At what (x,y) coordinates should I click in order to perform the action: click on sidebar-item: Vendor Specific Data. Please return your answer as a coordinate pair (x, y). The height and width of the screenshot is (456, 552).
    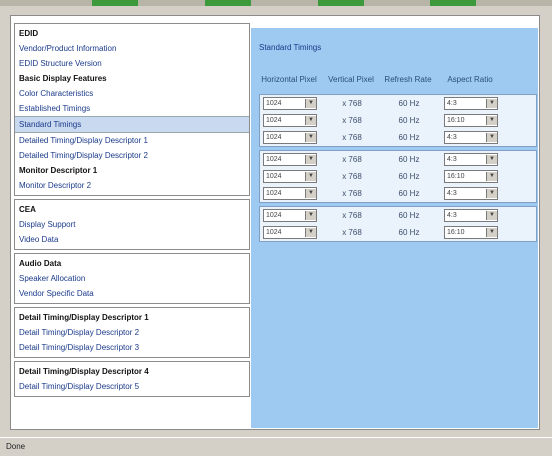
    Looking at the image, I should click on (132, 293).